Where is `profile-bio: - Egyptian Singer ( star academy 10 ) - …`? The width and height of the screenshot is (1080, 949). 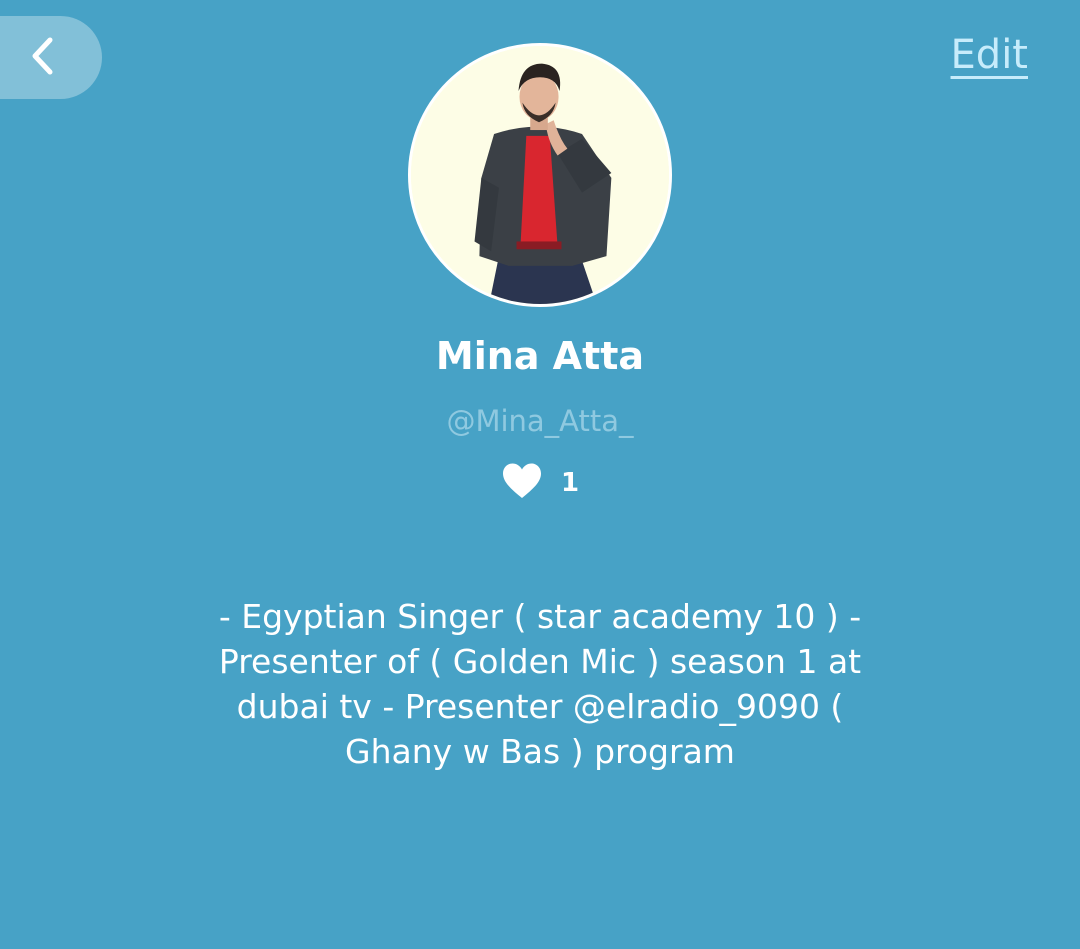 profile-bio: - Egyptian Singer ( star academy 10 ) - … is located at coordinates (540, 684).